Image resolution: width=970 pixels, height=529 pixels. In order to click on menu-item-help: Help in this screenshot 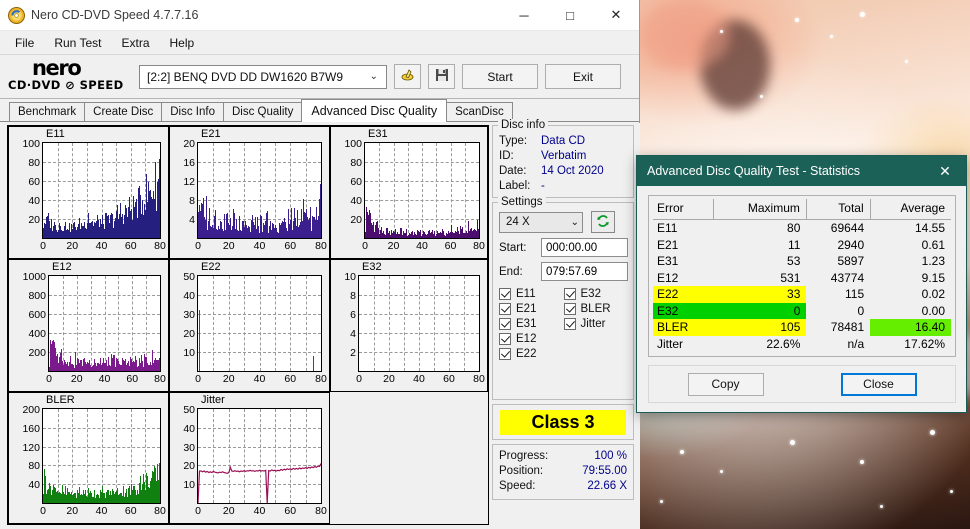, I will do `click(182, 43)`.